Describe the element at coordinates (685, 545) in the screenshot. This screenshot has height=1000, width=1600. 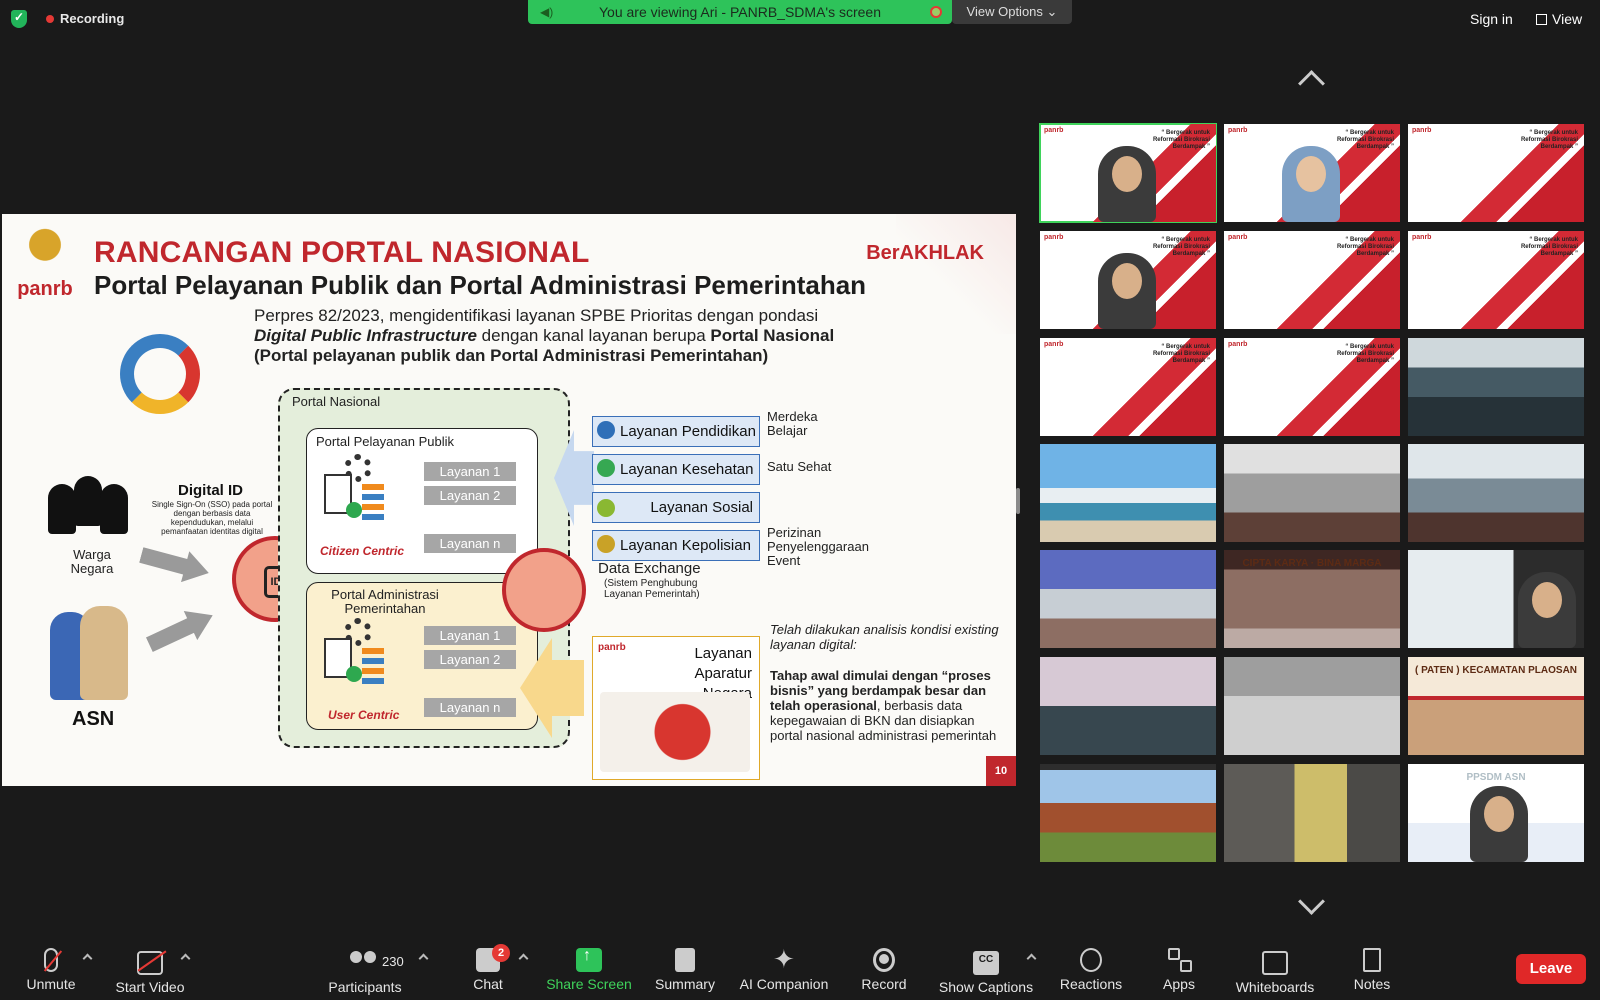
I see `service-label: Layanan Kepolisian` at that location.